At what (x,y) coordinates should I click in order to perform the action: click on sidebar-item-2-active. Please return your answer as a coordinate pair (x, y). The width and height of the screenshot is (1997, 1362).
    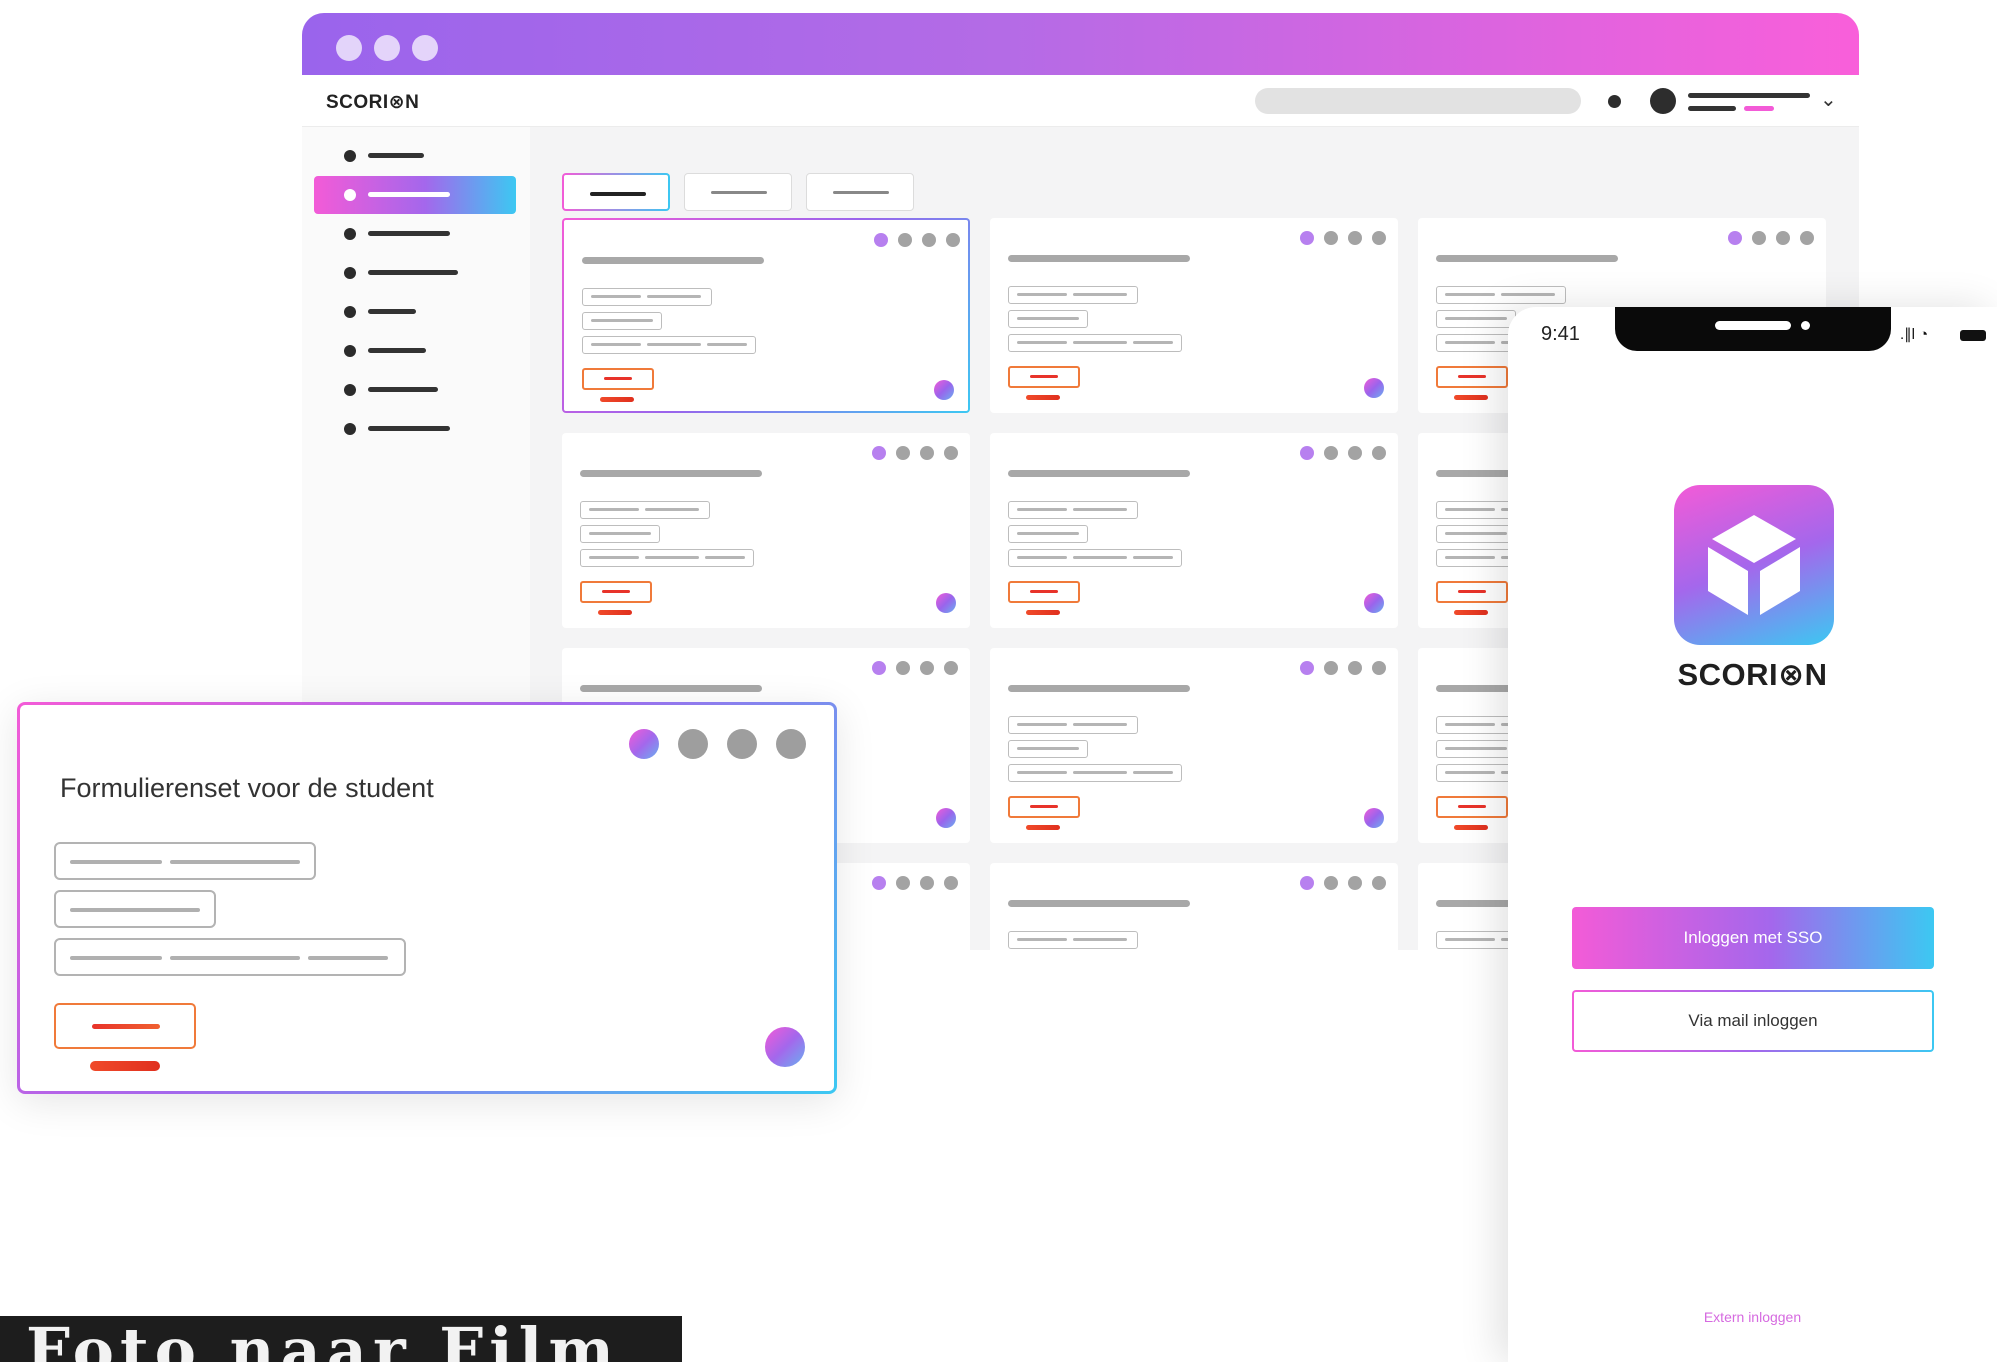
    Looking at the image, I should click on (415, 195).